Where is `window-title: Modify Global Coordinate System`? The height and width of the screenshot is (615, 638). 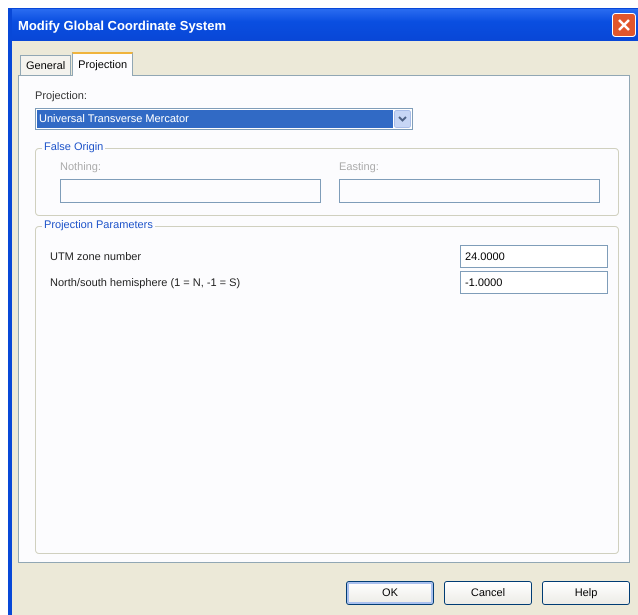
window-title: Modify Global Coordinate System is located at coordinates (122, 25).